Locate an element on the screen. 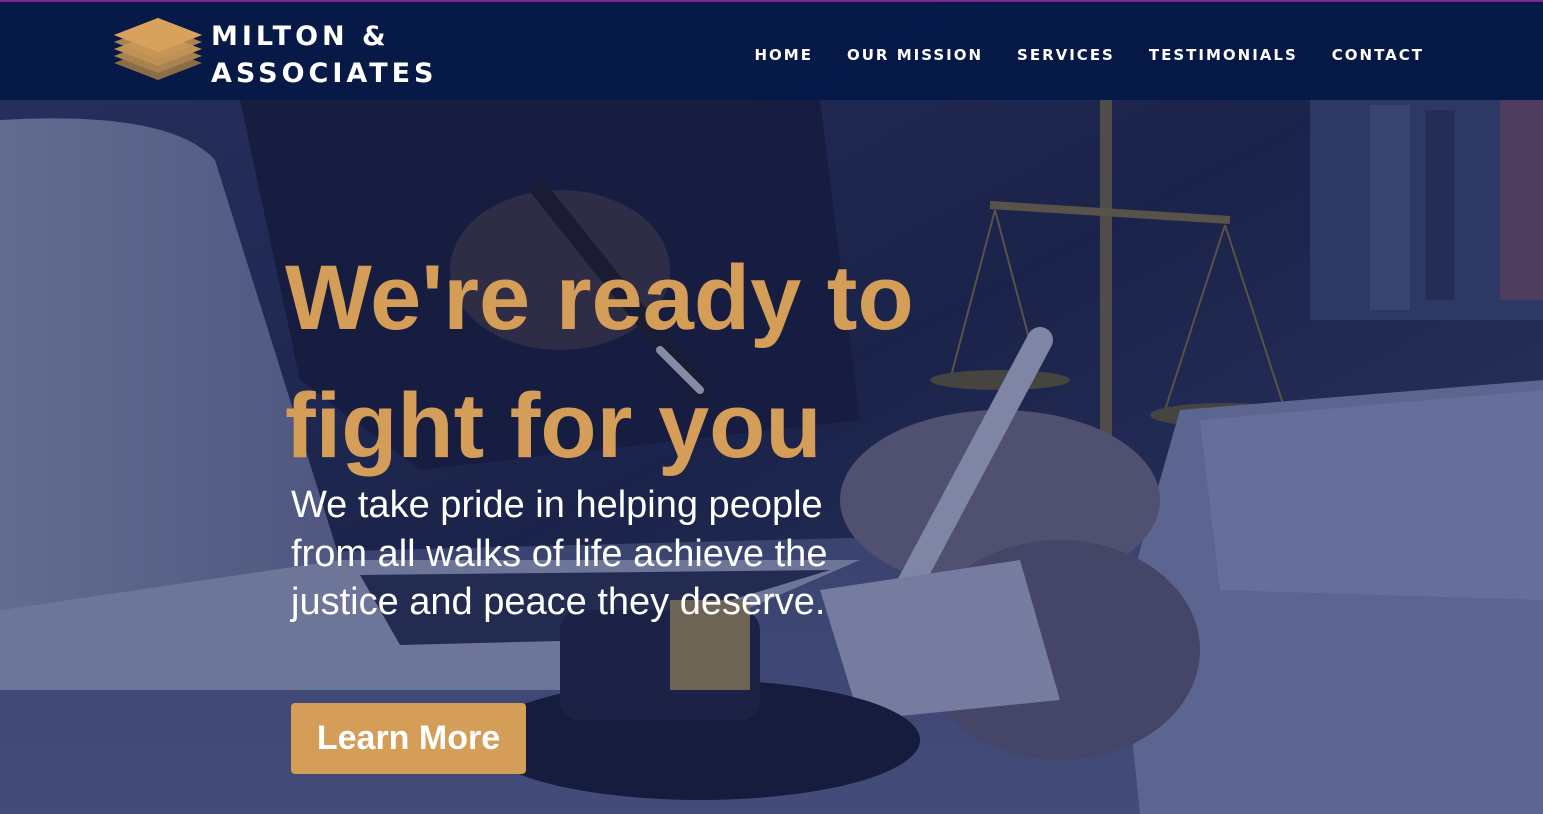 The height and width of the screenshot is (814, 1543). nav-testimonials: TESTIMONIALS is located at coordinates (1223, 55).